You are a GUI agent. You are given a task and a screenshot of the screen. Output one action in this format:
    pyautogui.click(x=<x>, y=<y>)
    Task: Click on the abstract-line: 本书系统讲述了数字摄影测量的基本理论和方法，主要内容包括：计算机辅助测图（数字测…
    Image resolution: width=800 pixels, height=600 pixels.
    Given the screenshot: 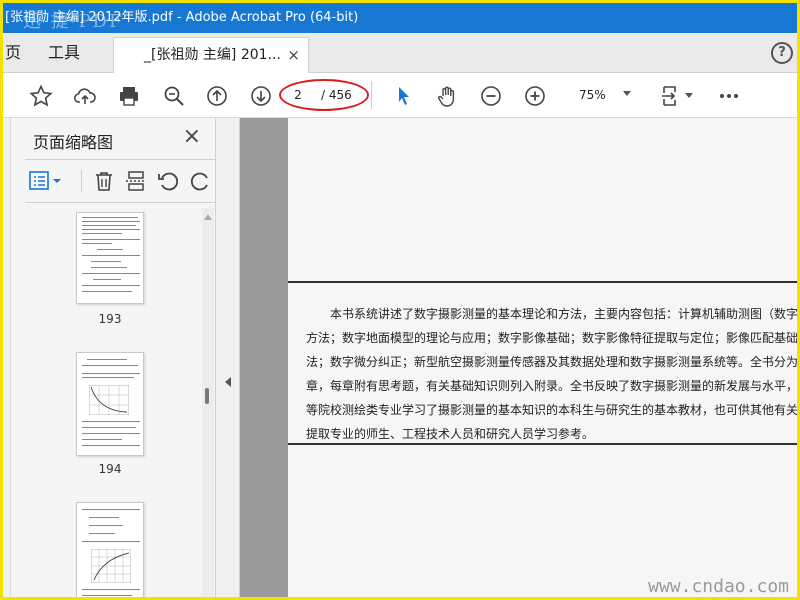 What is the action you would take?
    pyautogui.click(x=565, y=314)
    